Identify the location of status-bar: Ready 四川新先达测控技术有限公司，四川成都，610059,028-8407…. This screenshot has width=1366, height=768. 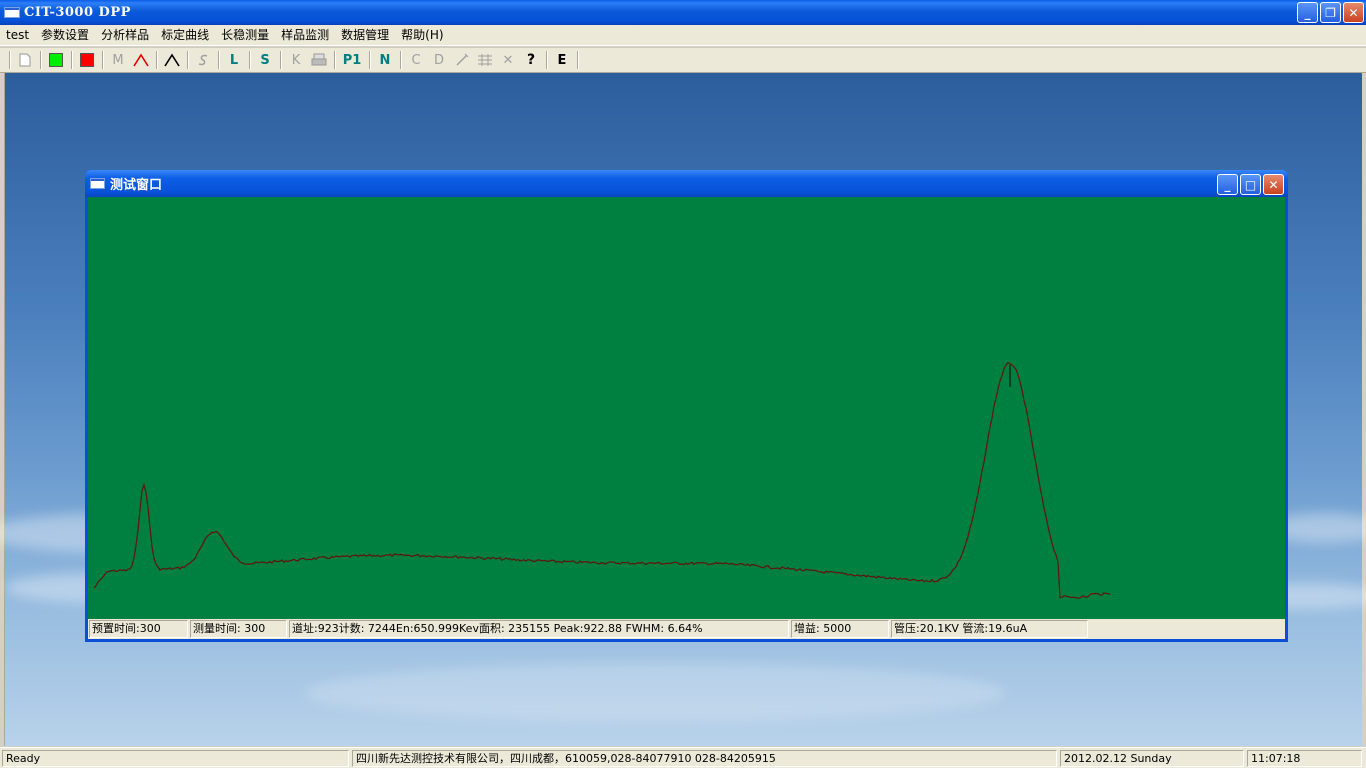
(683, 757).